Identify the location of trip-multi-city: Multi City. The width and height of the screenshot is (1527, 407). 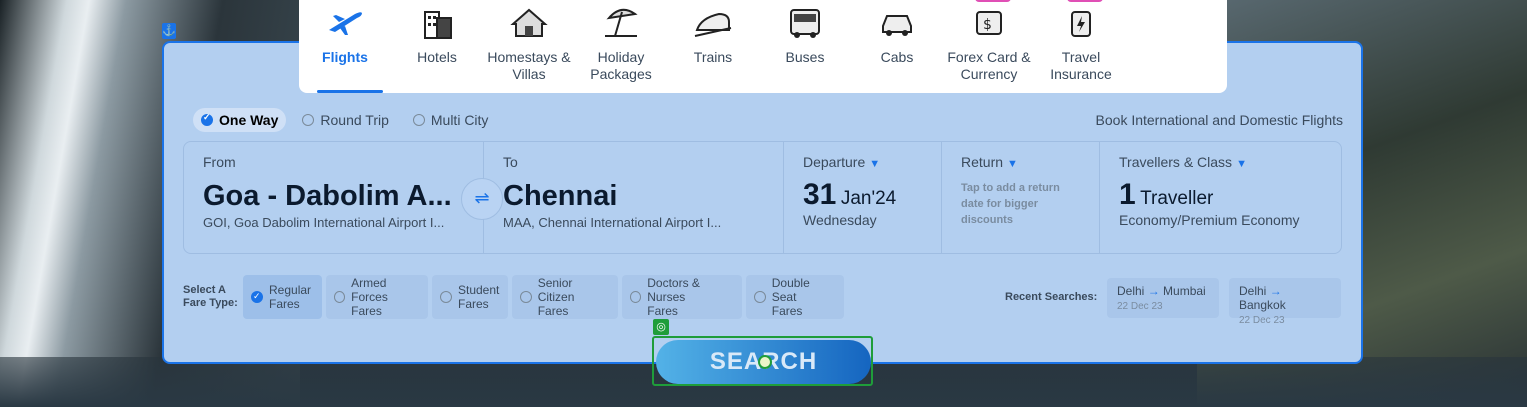
(451, 120).